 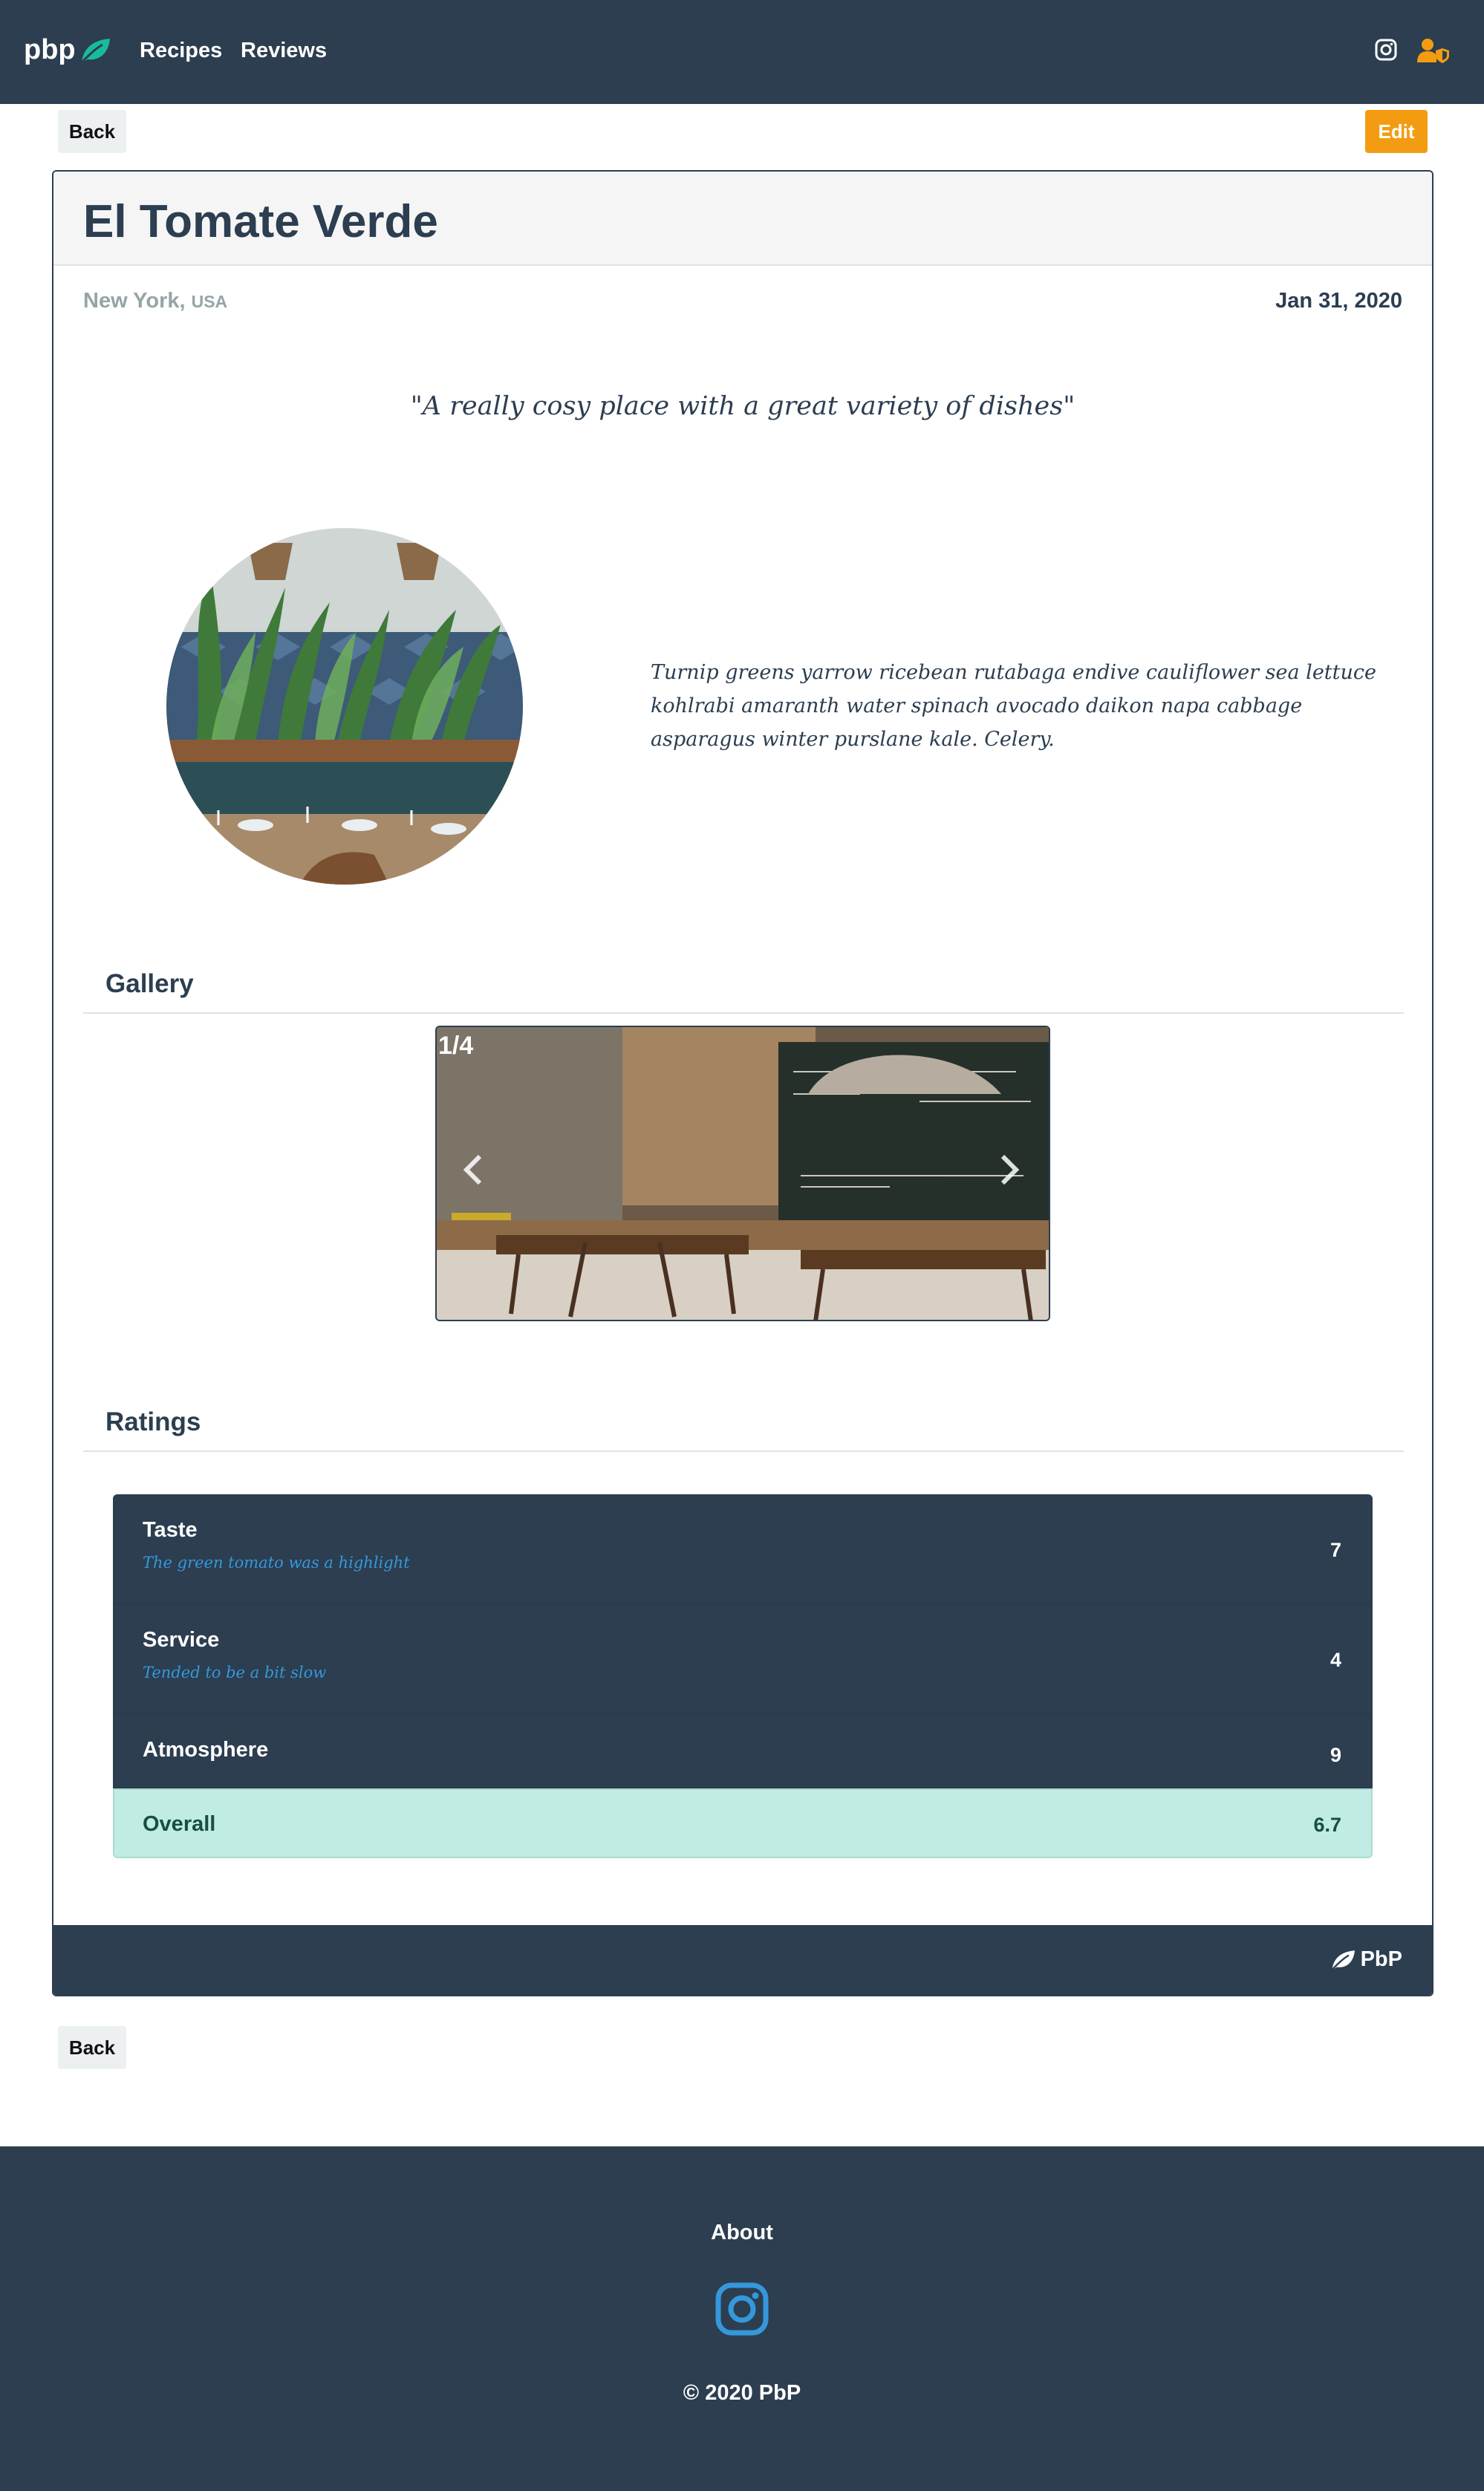 I want to click on rating-comment: The green tomato was a highlight, so click(x=276, y=1563).